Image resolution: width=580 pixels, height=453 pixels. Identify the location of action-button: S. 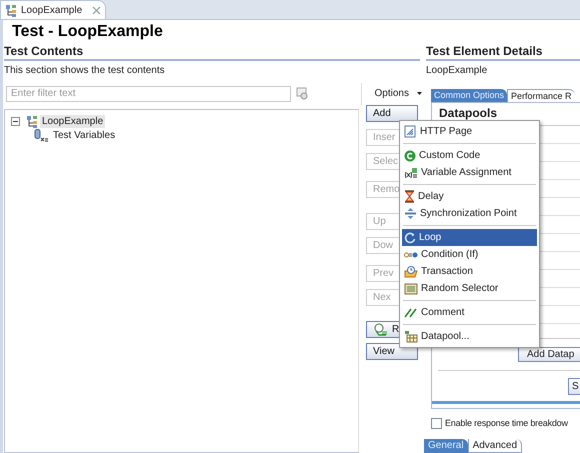
(574, 386).